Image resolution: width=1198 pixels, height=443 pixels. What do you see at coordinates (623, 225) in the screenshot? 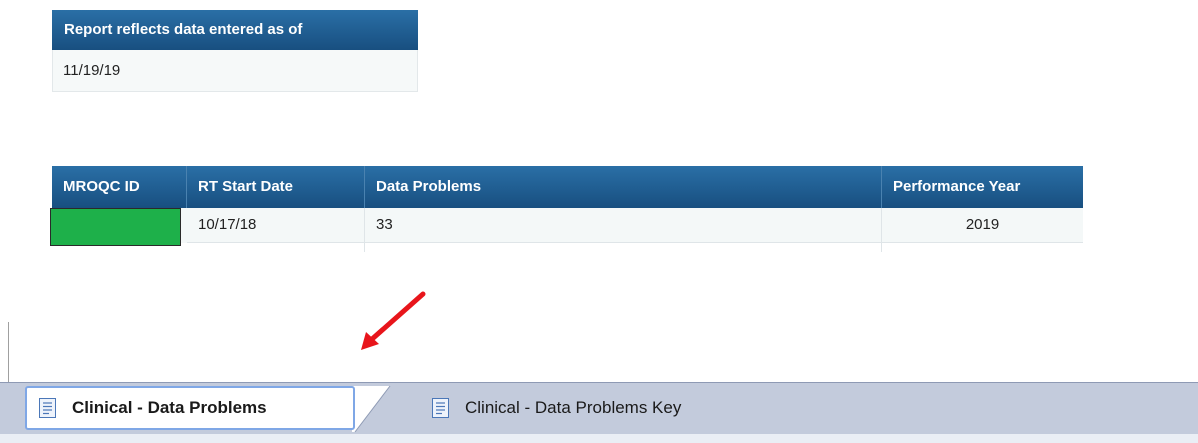
I see `data-problems-cell: 33` at bounding box center [623, 225].